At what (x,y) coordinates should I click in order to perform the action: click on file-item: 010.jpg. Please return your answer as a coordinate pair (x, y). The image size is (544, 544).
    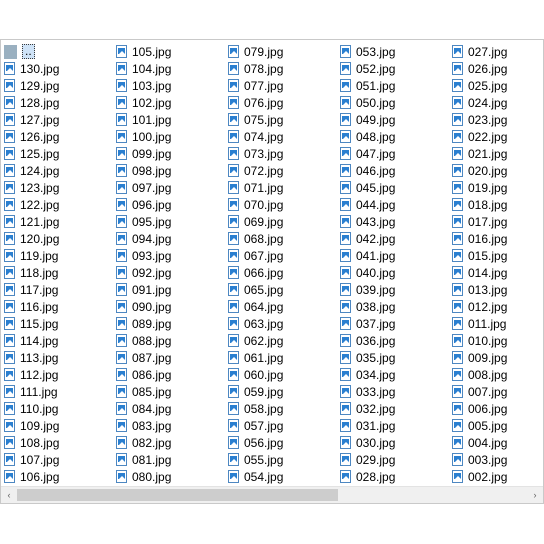
    Looking at the image, I should click on (479, 340).